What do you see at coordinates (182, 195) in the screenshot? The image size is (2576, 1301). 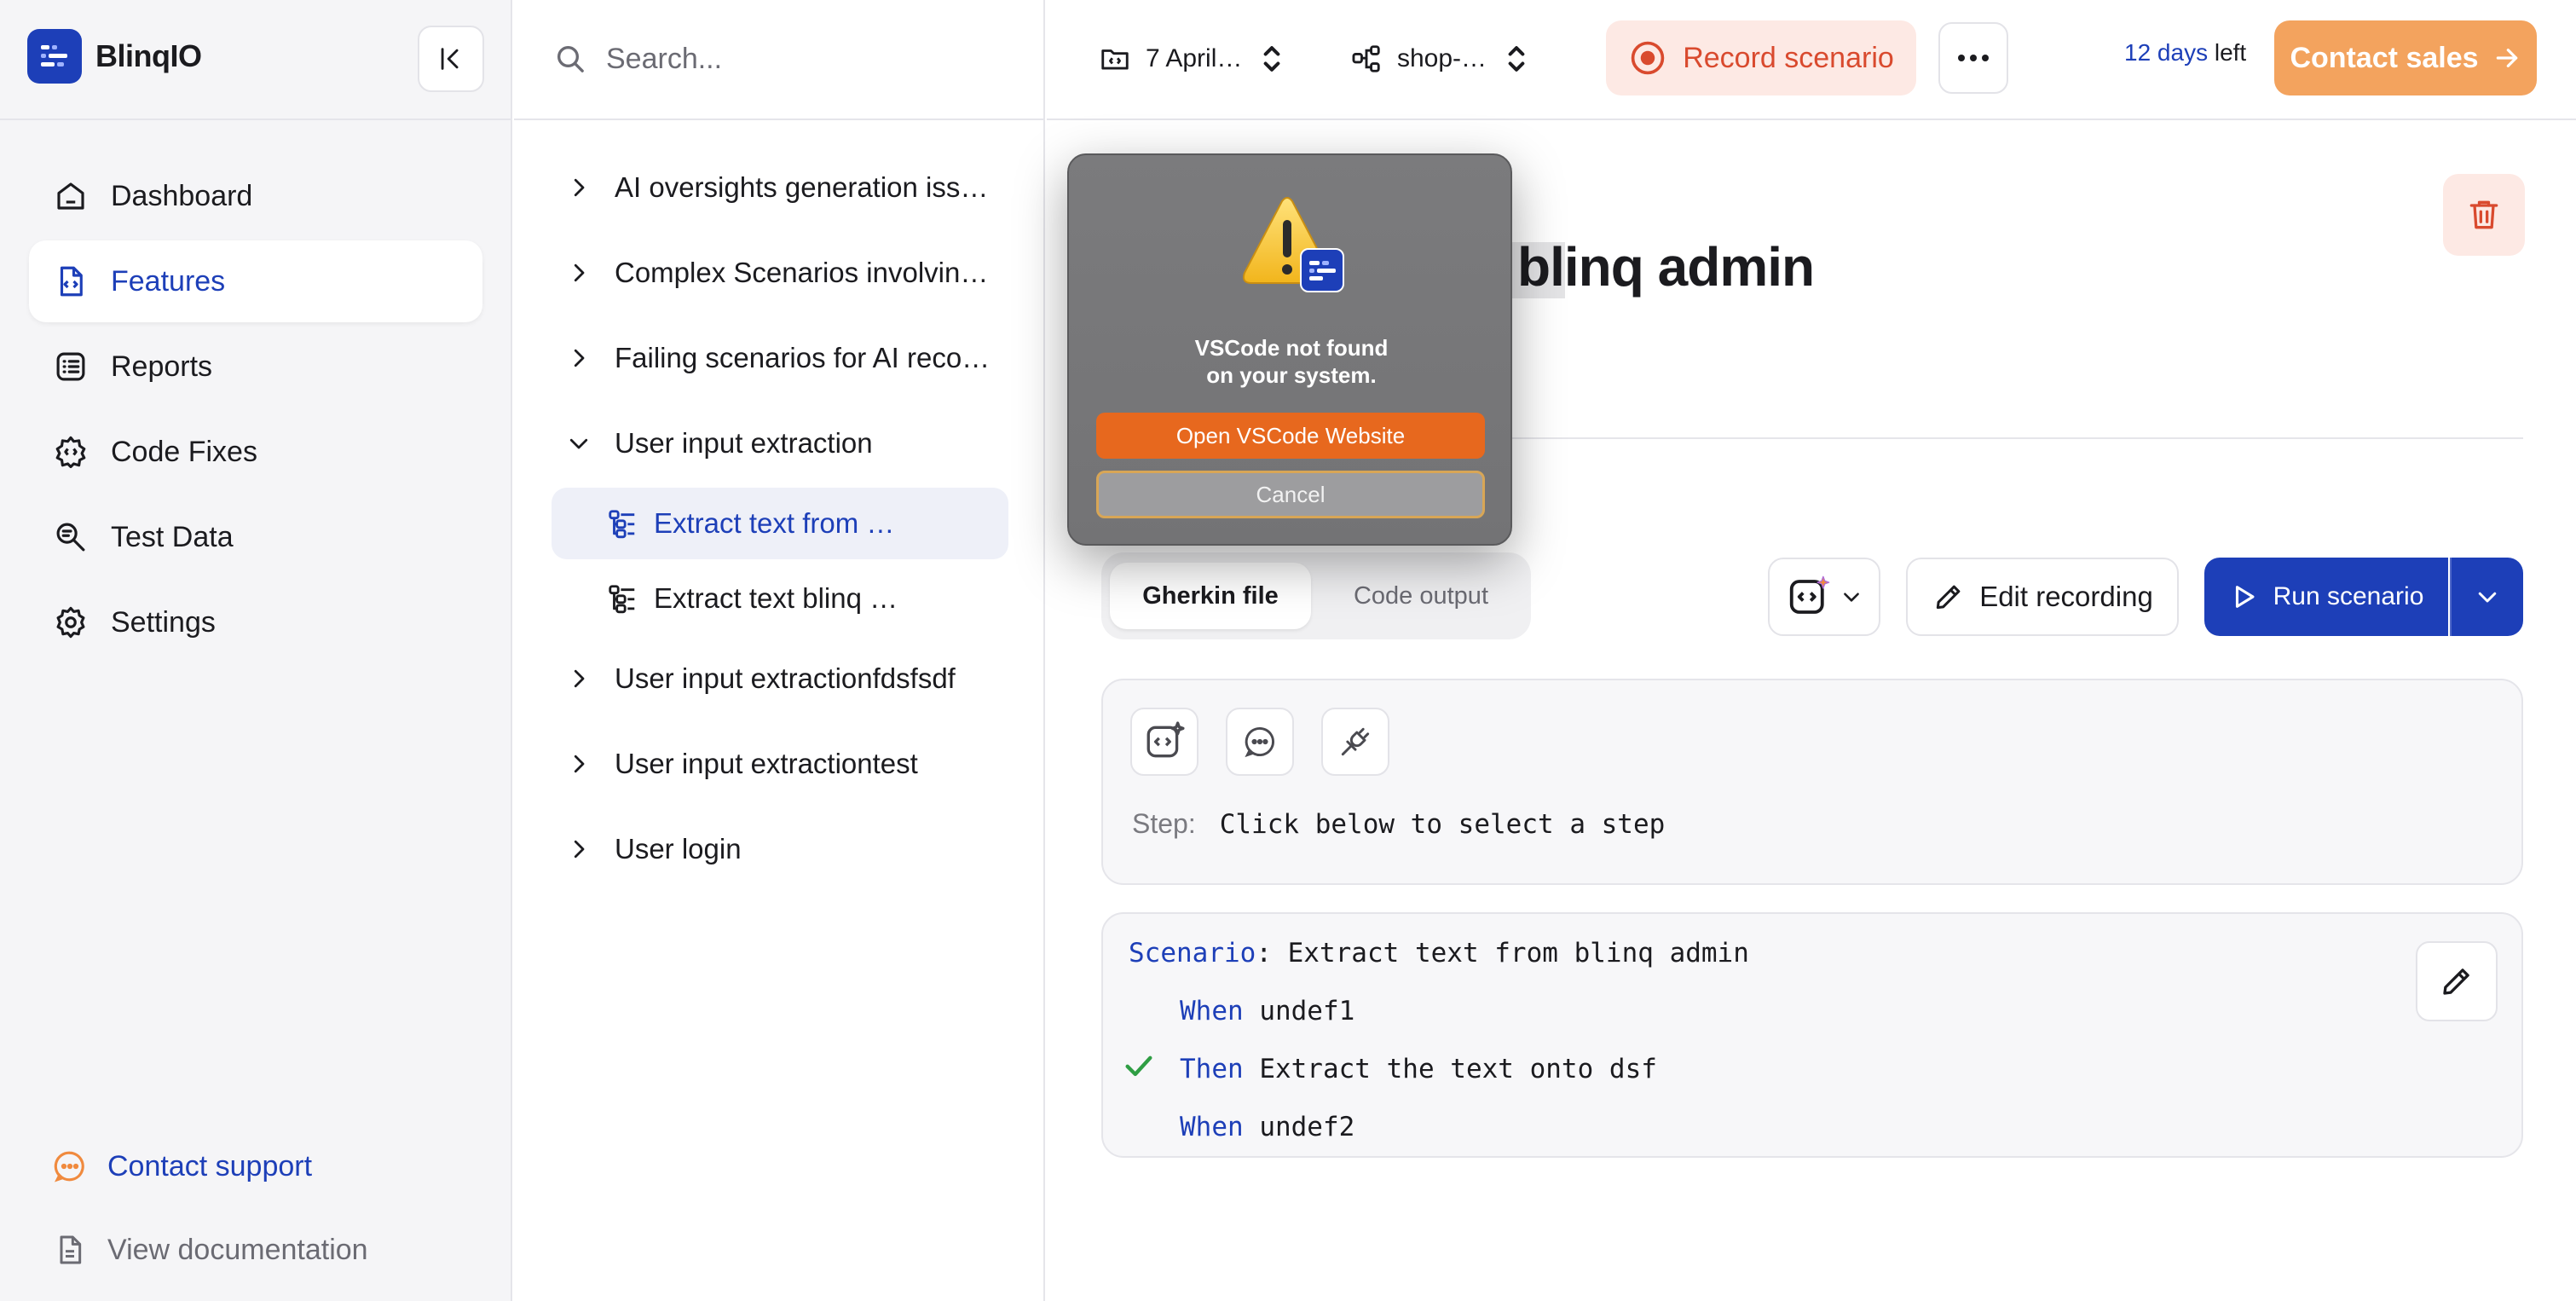 I see `sidebar-item-label: Dashboard` at bounding box center [182, 195].